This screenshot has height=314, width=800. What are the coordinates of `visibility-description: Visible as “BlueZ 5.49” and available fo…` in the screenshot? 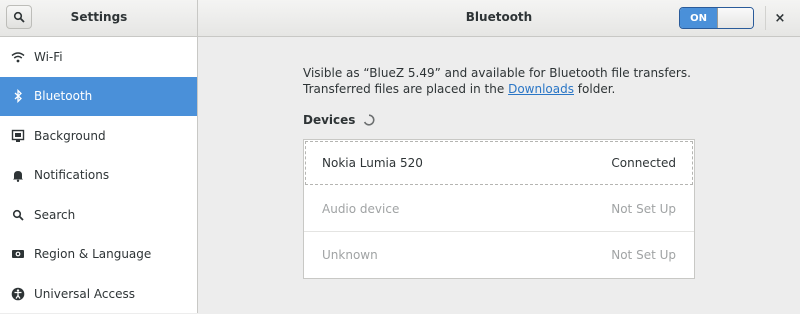 It's located at (499, 81).